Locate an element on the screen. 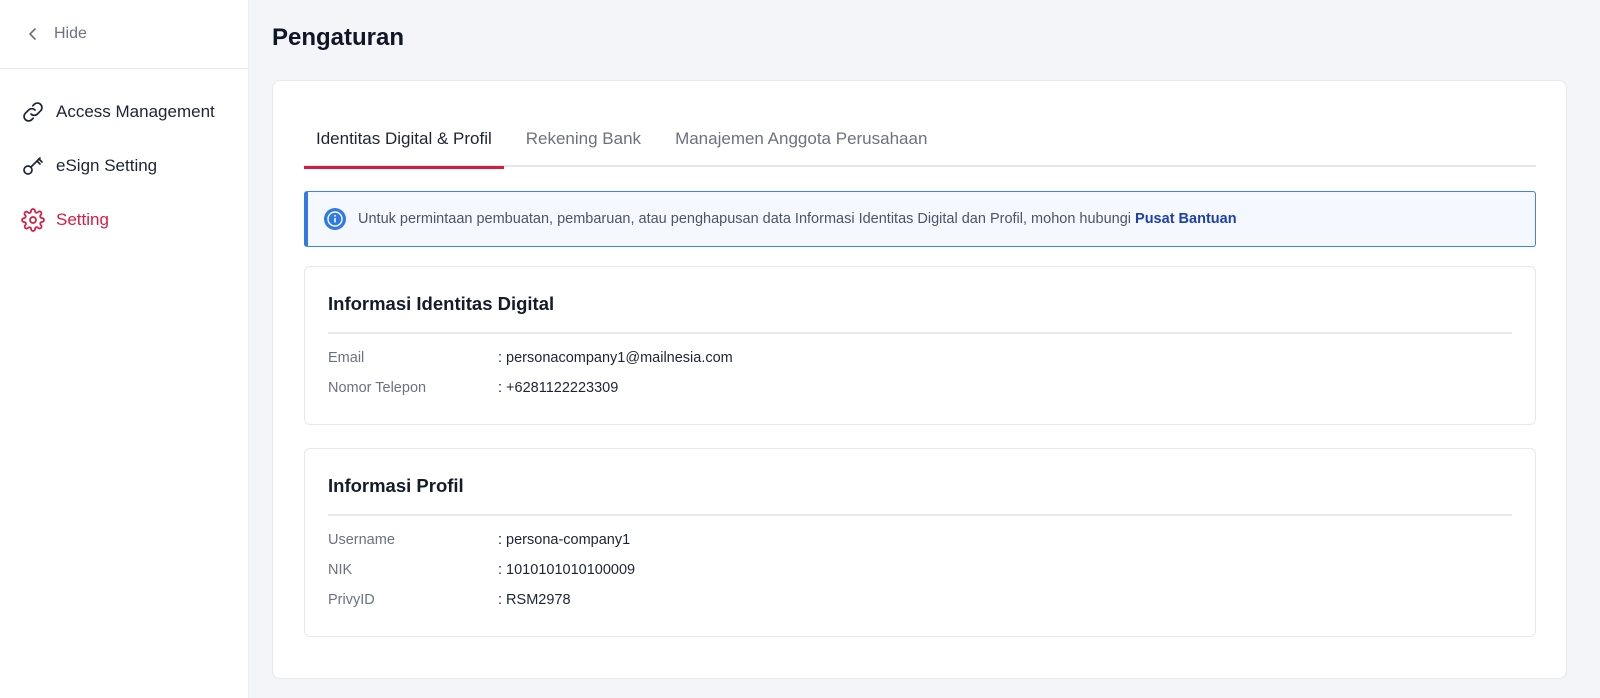 The width and height of the screenshot is (1600, 698). key-icon is located at coordinates (33, 166).